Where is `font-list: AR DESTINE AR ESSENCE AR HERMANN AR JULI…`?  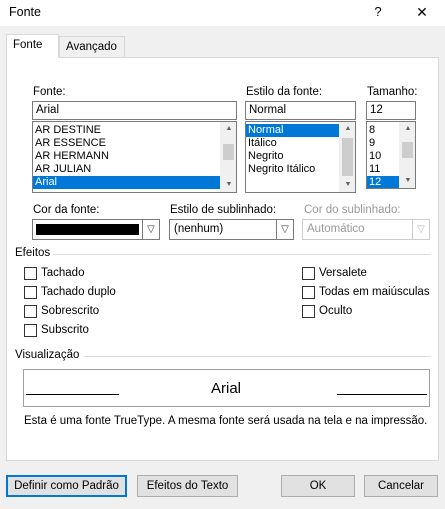
font-list: AR DESTINE AR ESSENCE AR HERMANN AR JULI… is located at coordinates (134, 157).